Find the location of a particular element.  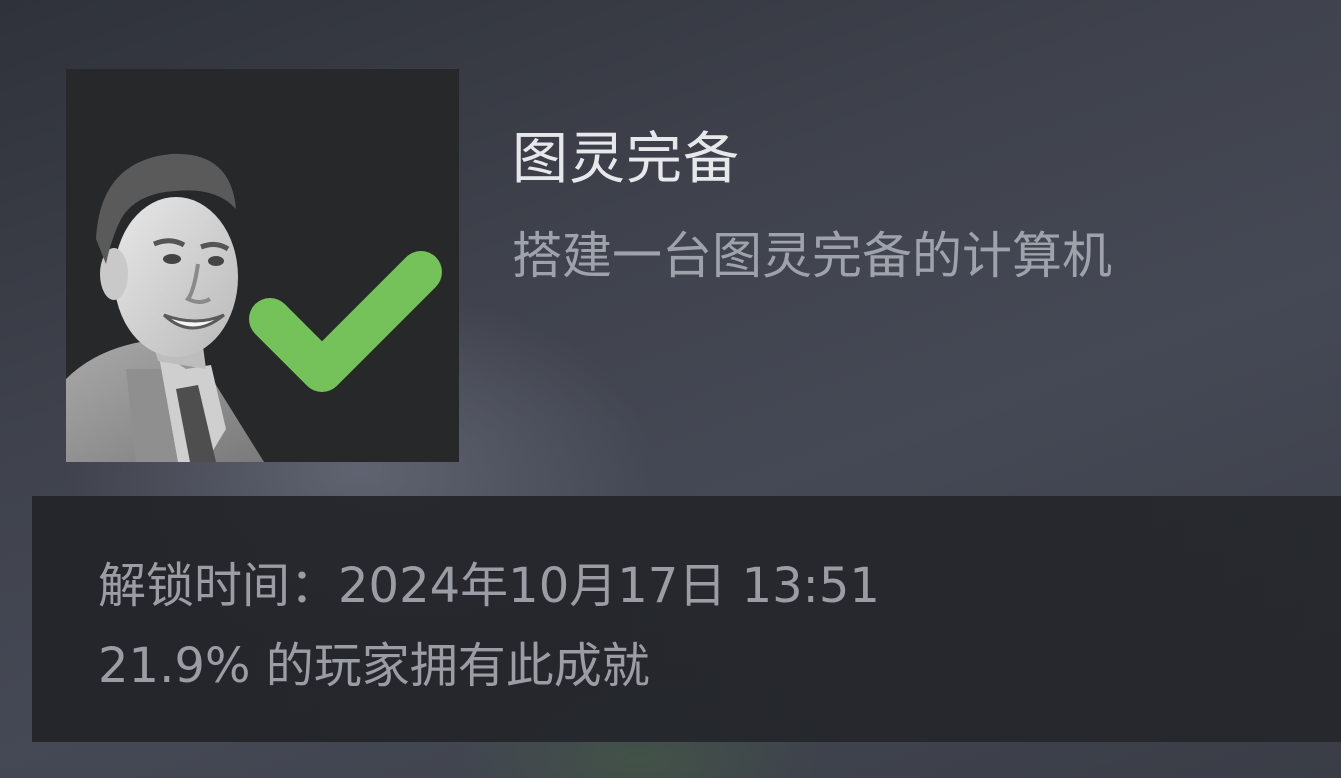

unlock-time: 2024年10月17日 13:51 is located at coordinates (609, 586).